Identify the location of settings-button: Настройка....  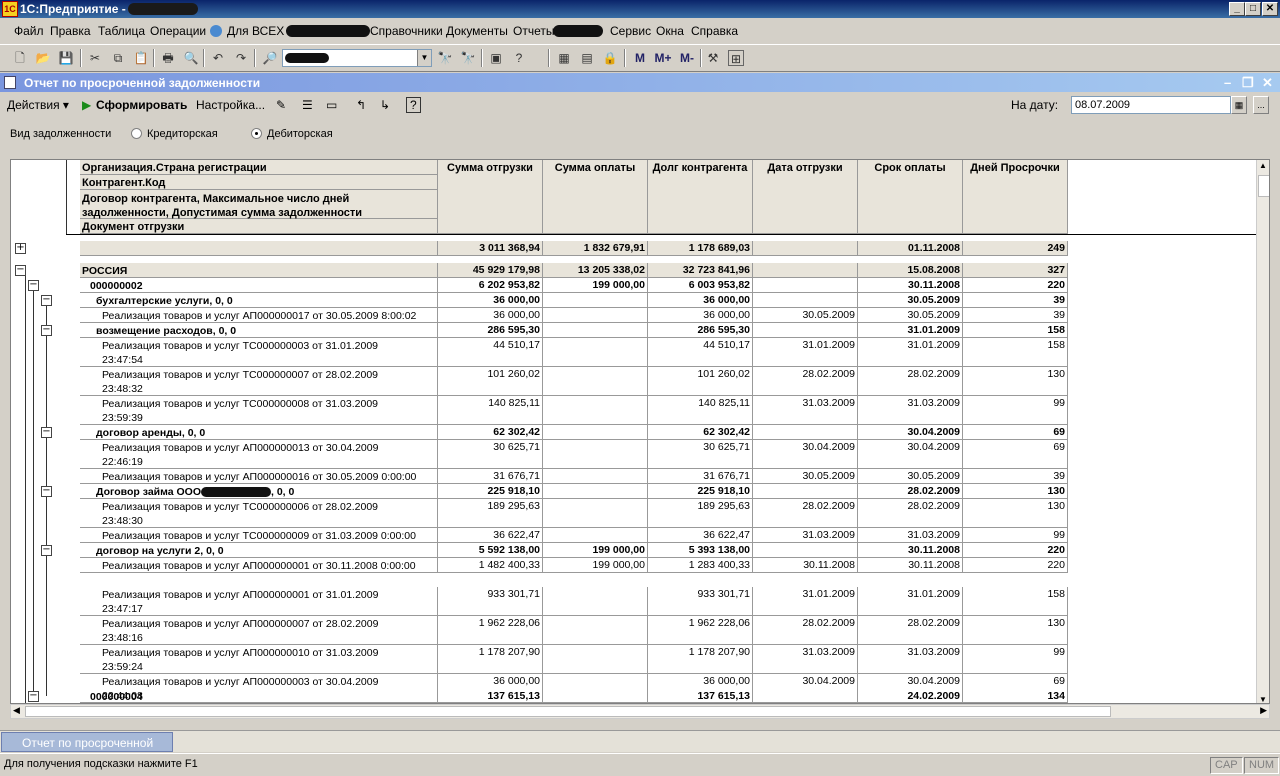
(230, 105).